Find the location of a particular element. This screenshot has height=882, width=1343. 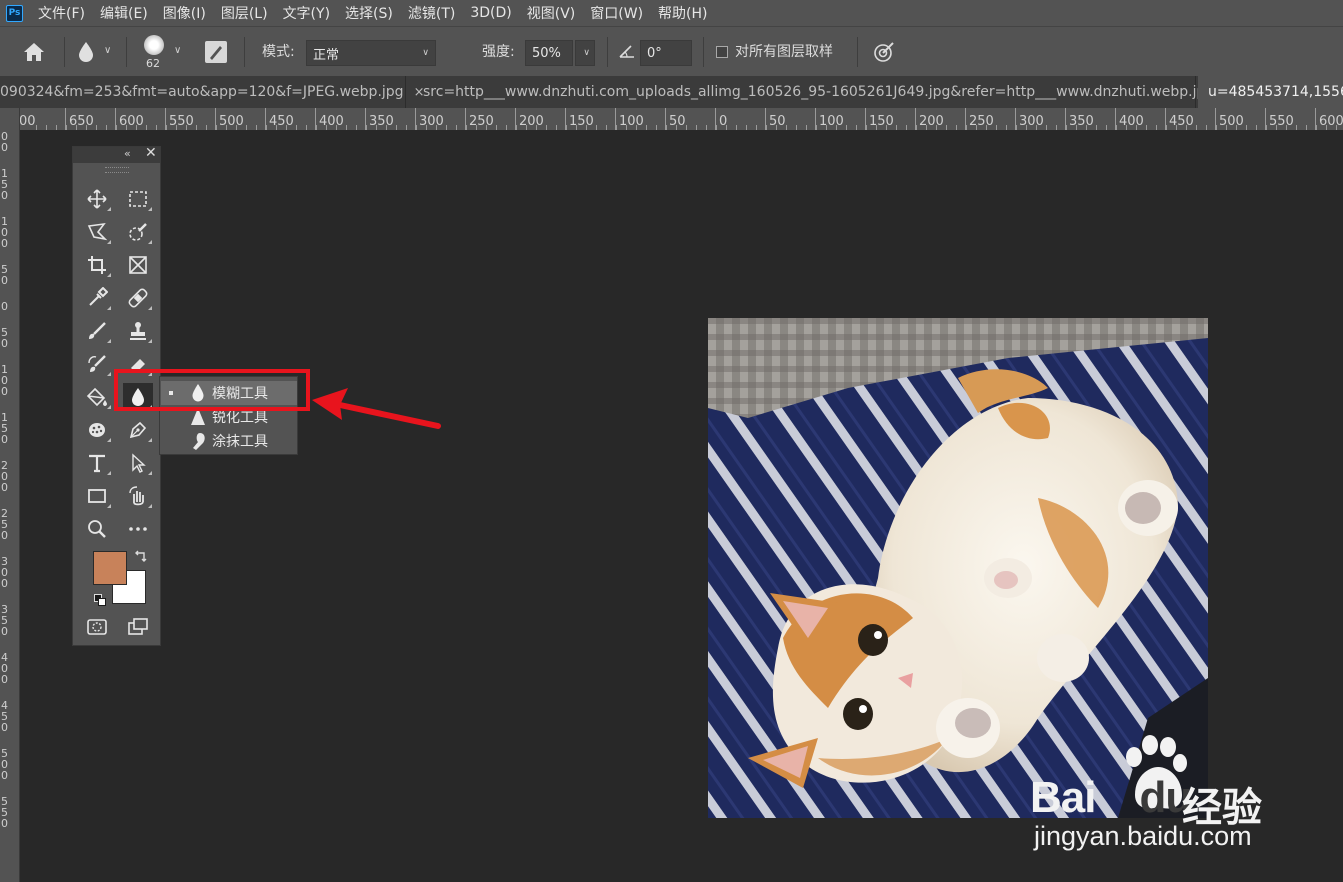

swap-colors-icon is located at coordinates (140, 556).